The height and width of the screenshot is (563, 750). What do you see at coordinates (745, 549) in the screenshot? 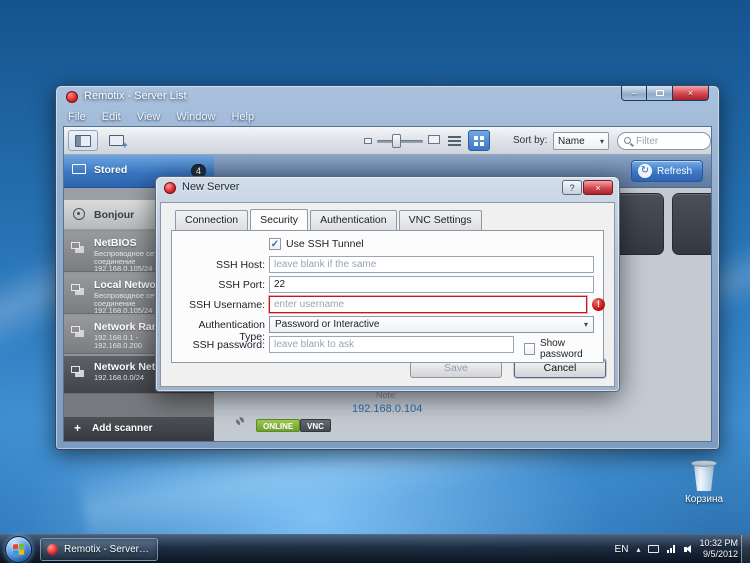
I see `show-desktop-button` at bounding box center [745, 549].